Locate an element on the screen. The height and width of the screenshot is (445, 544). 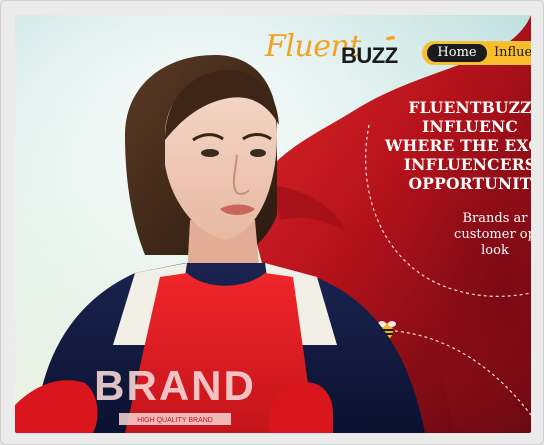
hero-subtext: Brands ar customer op look is located at coordinates (489, 235).